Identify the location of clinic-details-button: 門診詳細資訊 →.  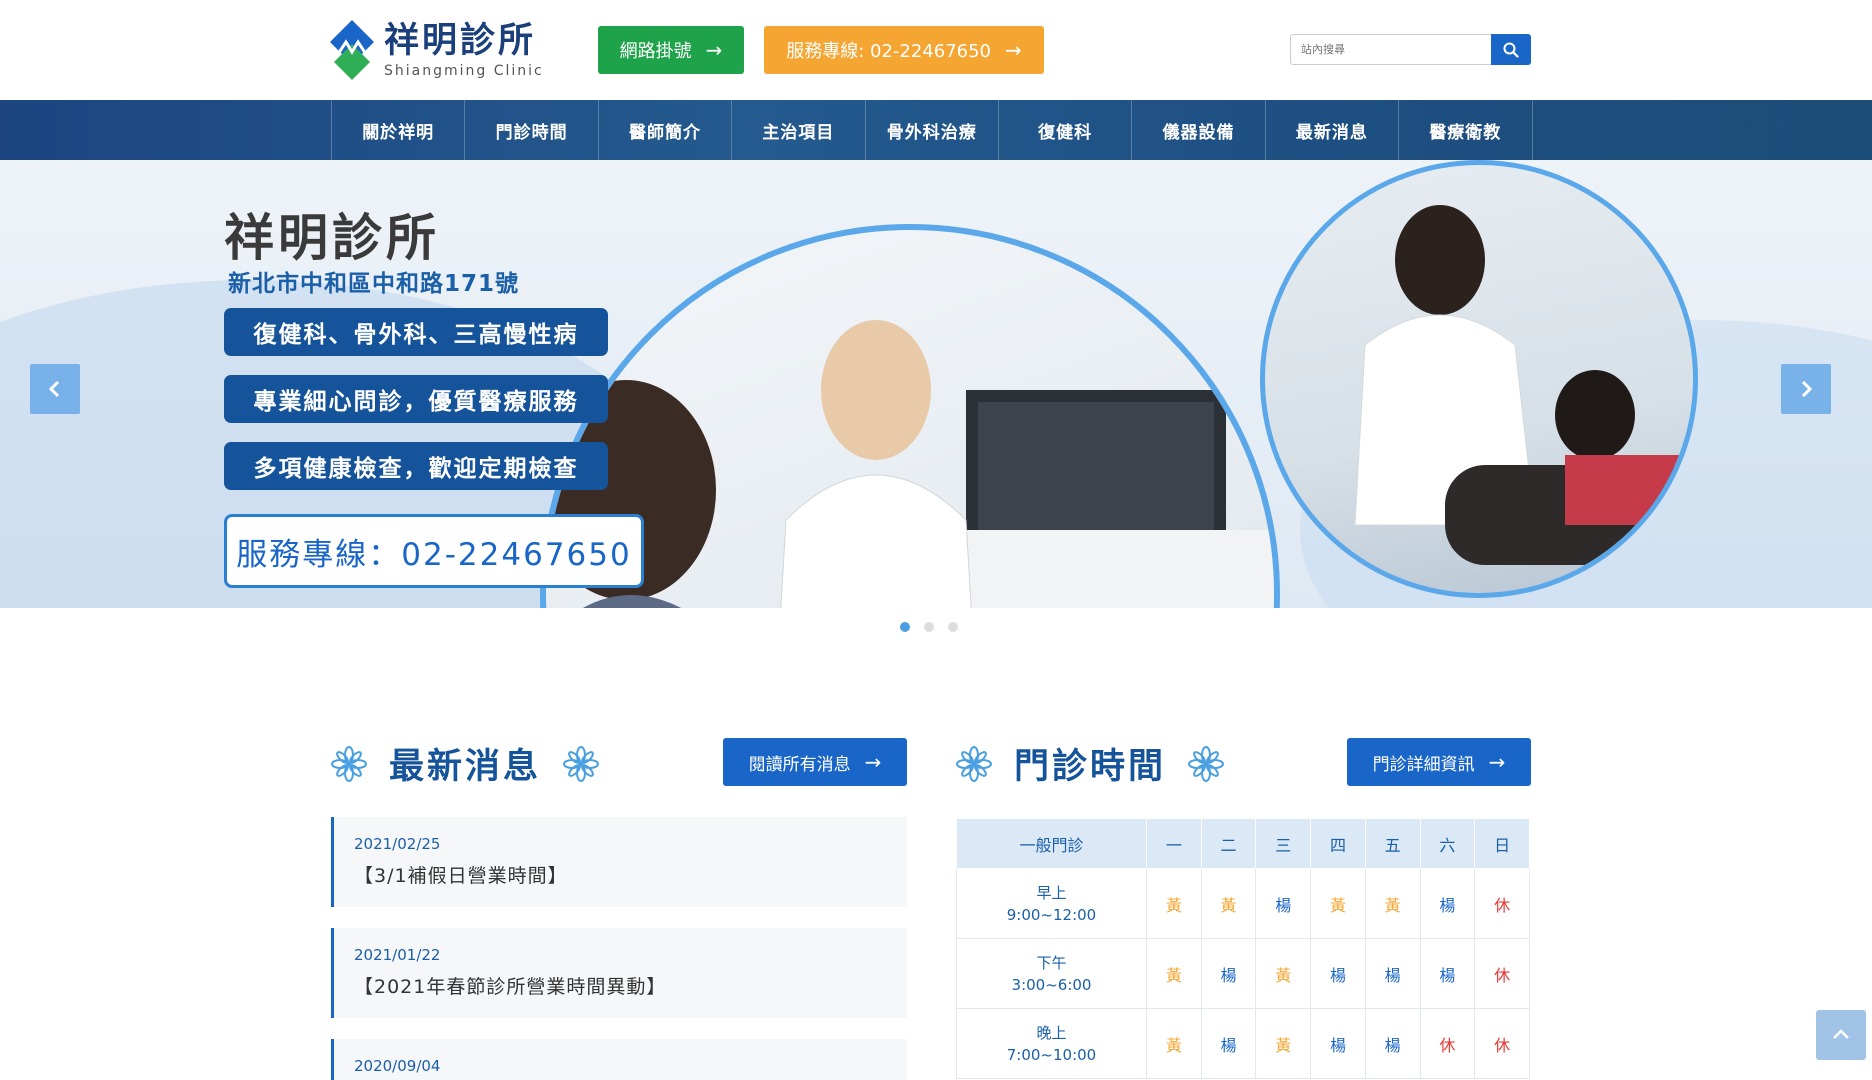
(1439, 762).